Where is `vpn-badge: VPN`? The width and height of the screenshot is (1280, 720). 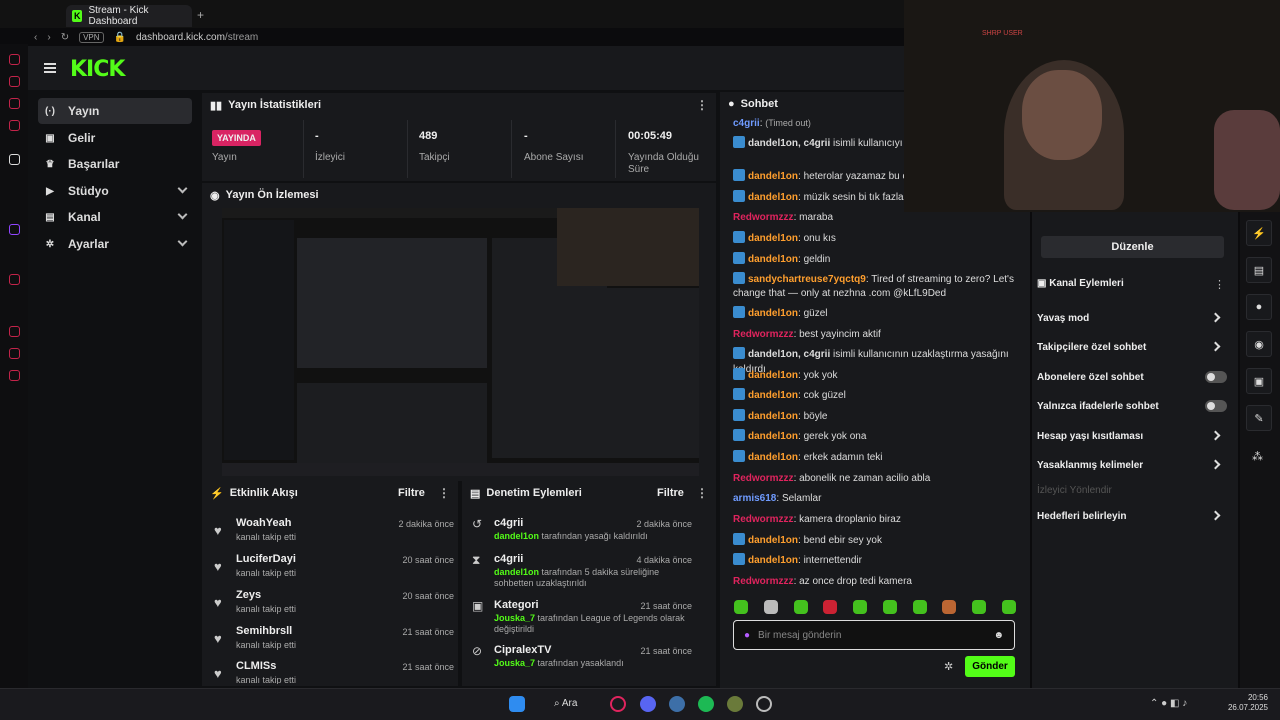 vpn-badge: VPN is located at coordinates (91, 37).